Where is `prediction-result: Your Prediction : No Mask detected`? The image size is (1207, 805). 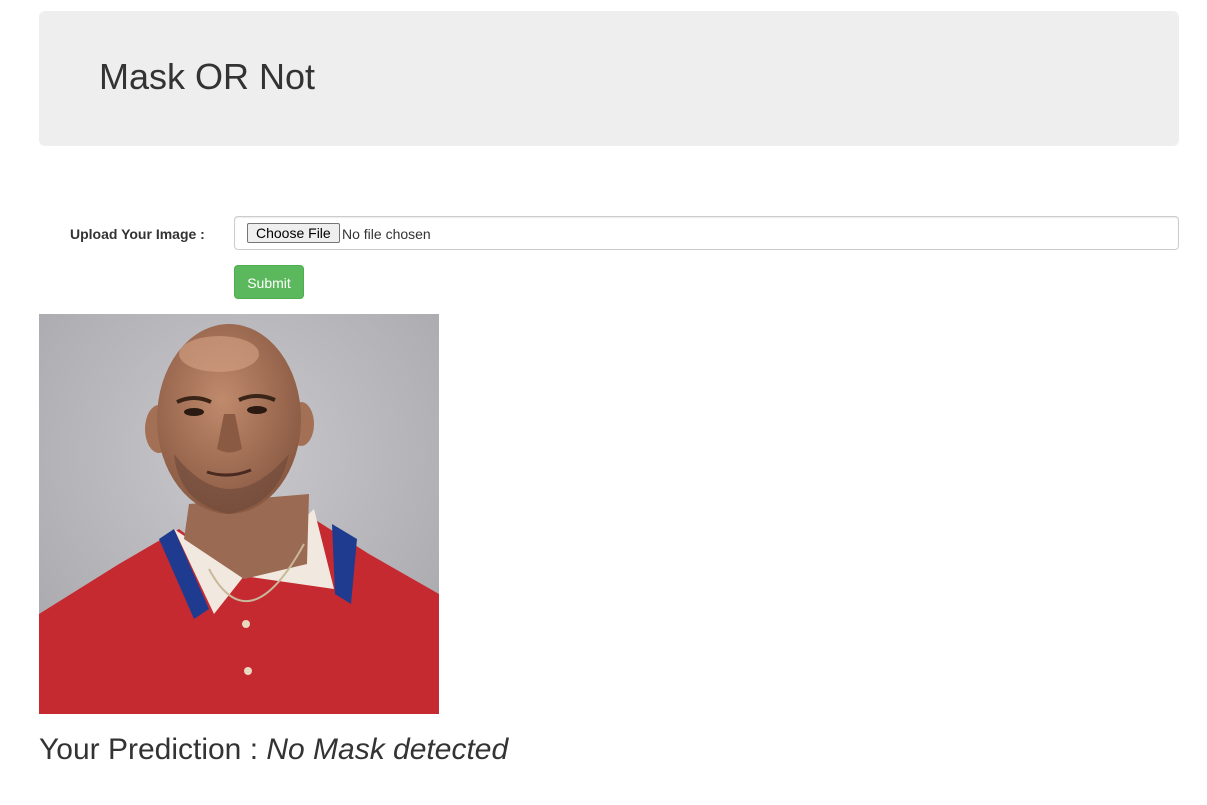
prediction-result: Your Prediction : No Mask detected is located at coordinates (273, 750).